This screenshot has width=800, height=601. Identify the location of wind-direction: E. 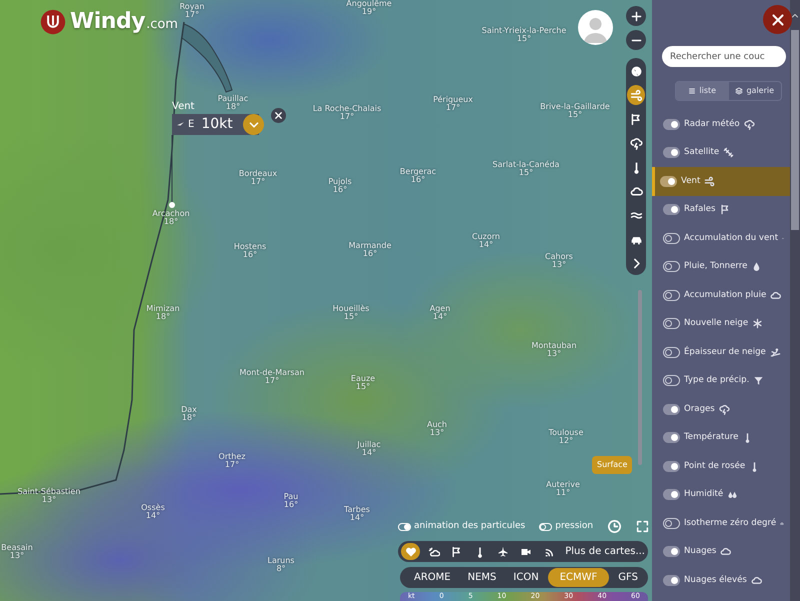
(191, 125).